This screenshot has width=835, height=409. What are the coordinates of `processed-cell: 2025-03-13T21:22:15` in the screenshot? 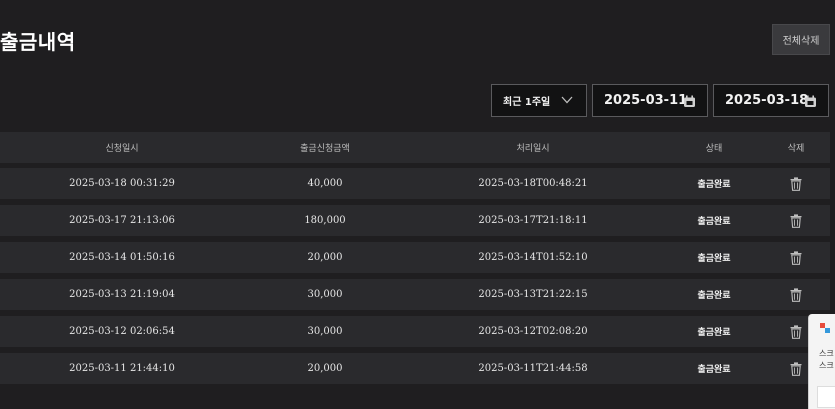 It's located at (533, 294).